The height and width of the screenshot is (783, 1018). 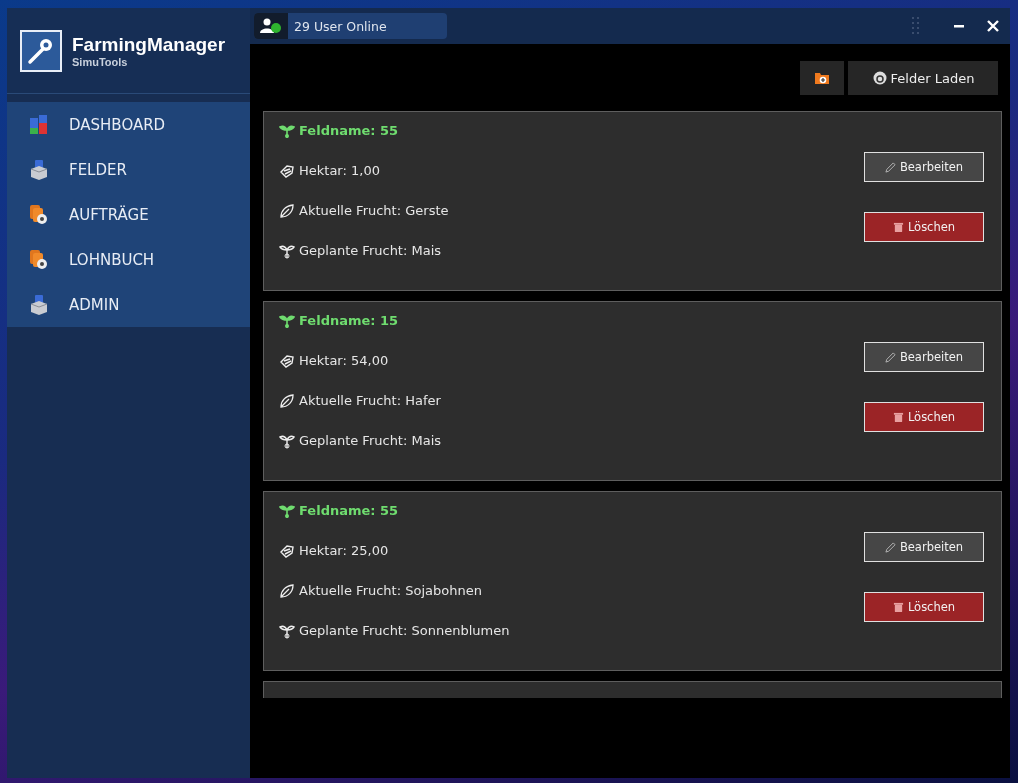 What do you see at coordinates (339, 170) in the screenshot?
I see `field-detail: Hektar: 1,00` at bounding box center [339, 170].